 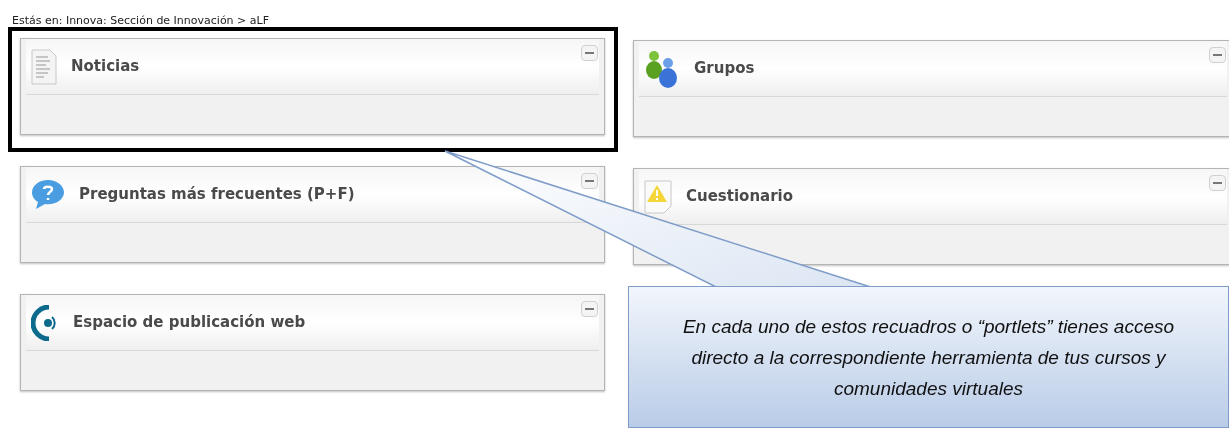 I want to click on portlet-title: Espacio de publicación web, so click(x=189, y=323).